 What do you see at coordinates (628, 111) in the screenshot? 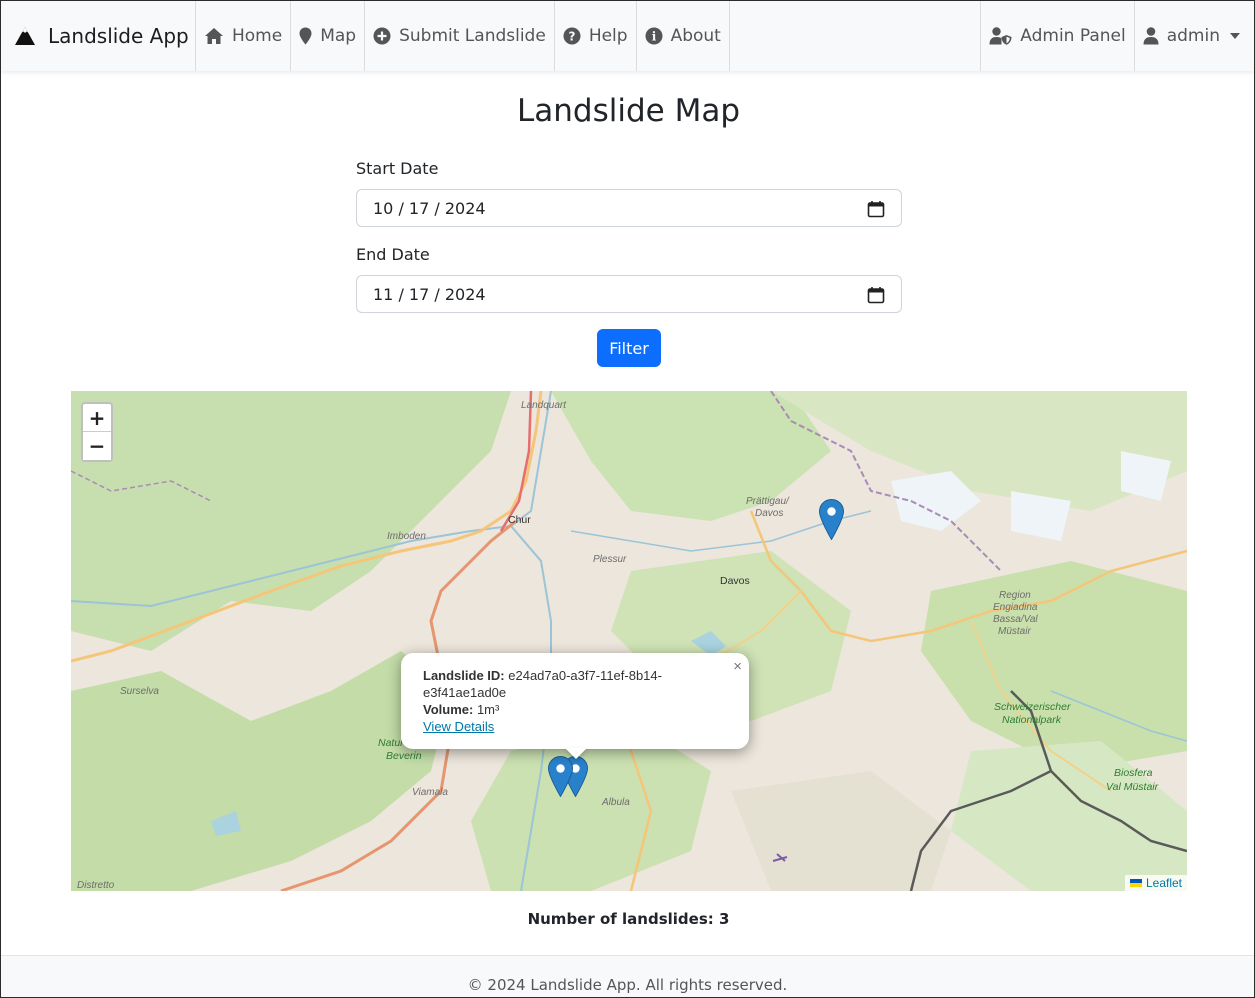
I see `page-title: Landslide Map` at bounding box center [628, 111].